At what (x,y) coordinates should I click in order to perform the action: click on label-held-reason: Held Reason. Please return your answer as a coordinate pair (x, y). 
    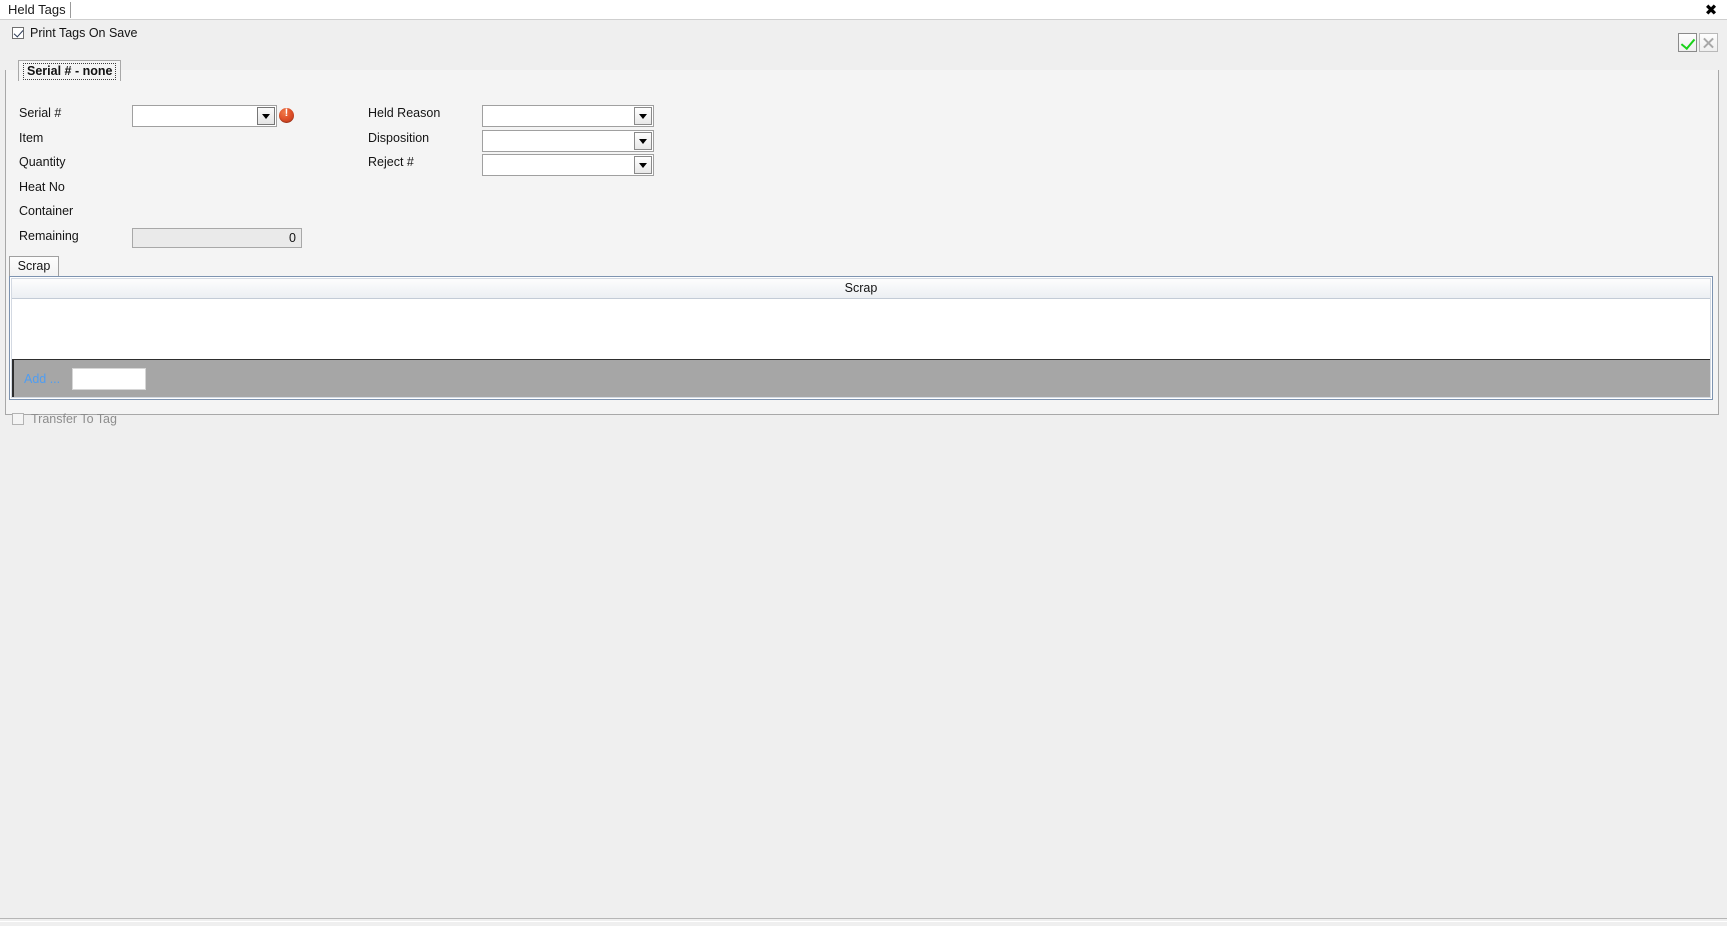
    Looking at the image, I should click on (404, 113).